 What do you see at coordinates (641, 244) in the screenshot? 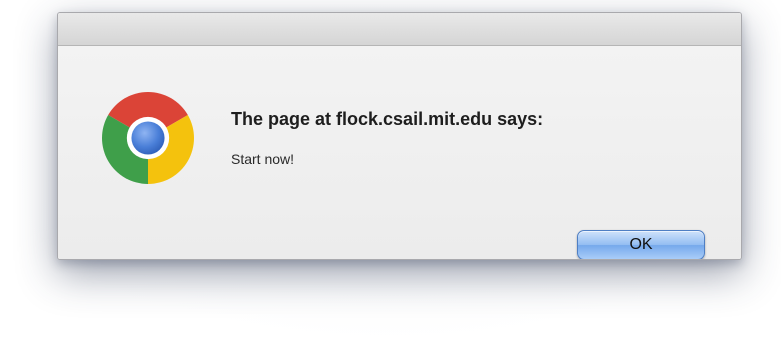
I see `ok-button: OK` at bounding box center [641, 244].